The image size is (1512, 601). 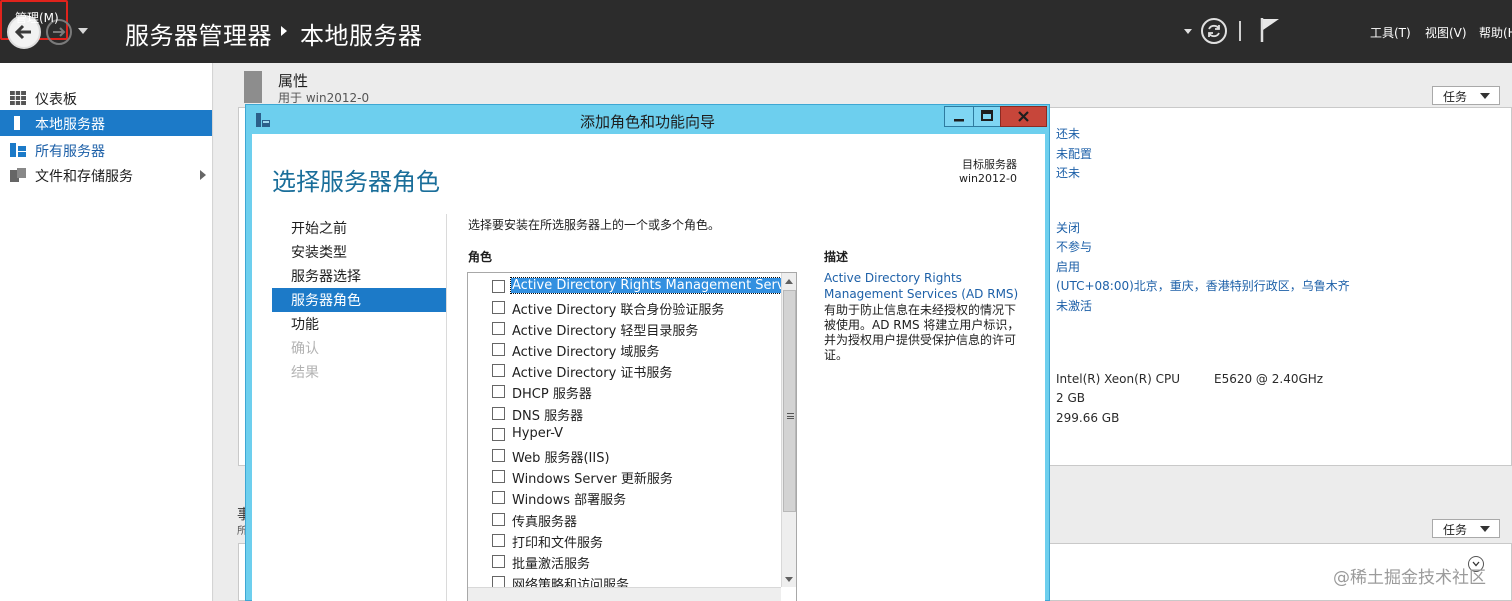 I want to click on role-label: 批量激活服务, so click(x=551, y=564).